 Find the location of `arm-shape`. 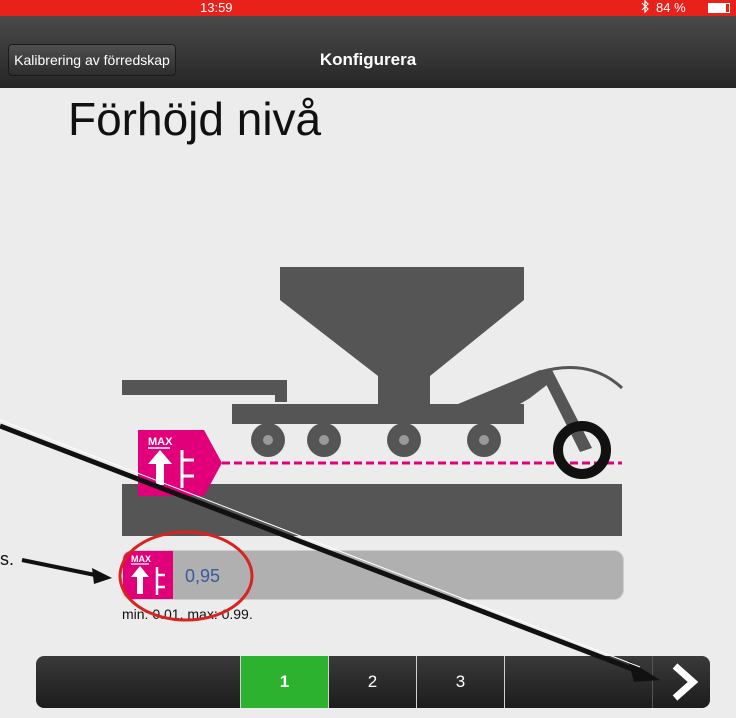

arm-shape is located at coordinates (507, 387).